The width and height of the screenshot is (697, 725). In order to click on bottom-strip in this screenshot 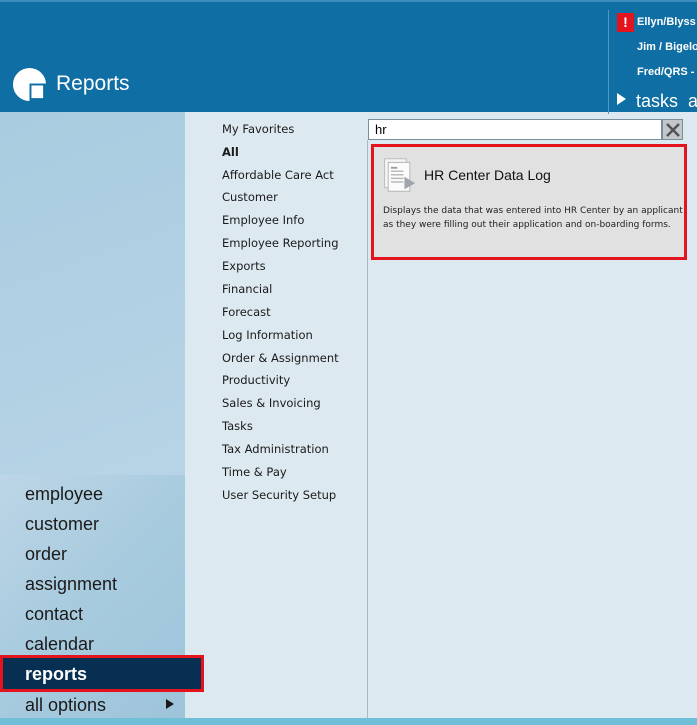, I will do `click(348, 721)`.